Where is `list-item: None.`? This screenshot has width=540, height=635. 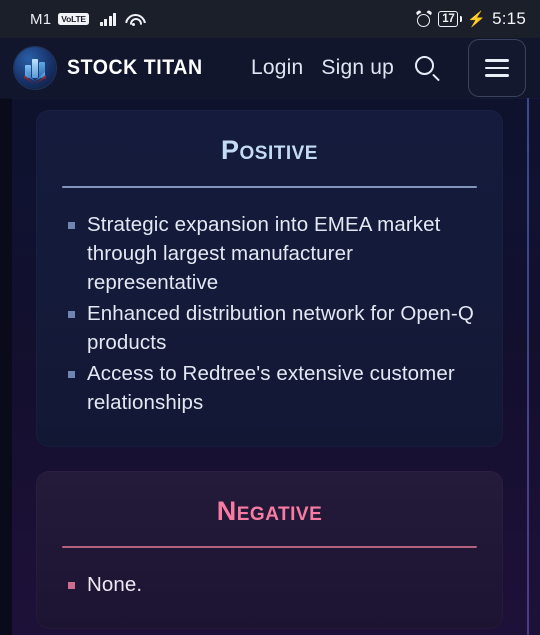
list-item: None. is located at coordinates (269, 584).